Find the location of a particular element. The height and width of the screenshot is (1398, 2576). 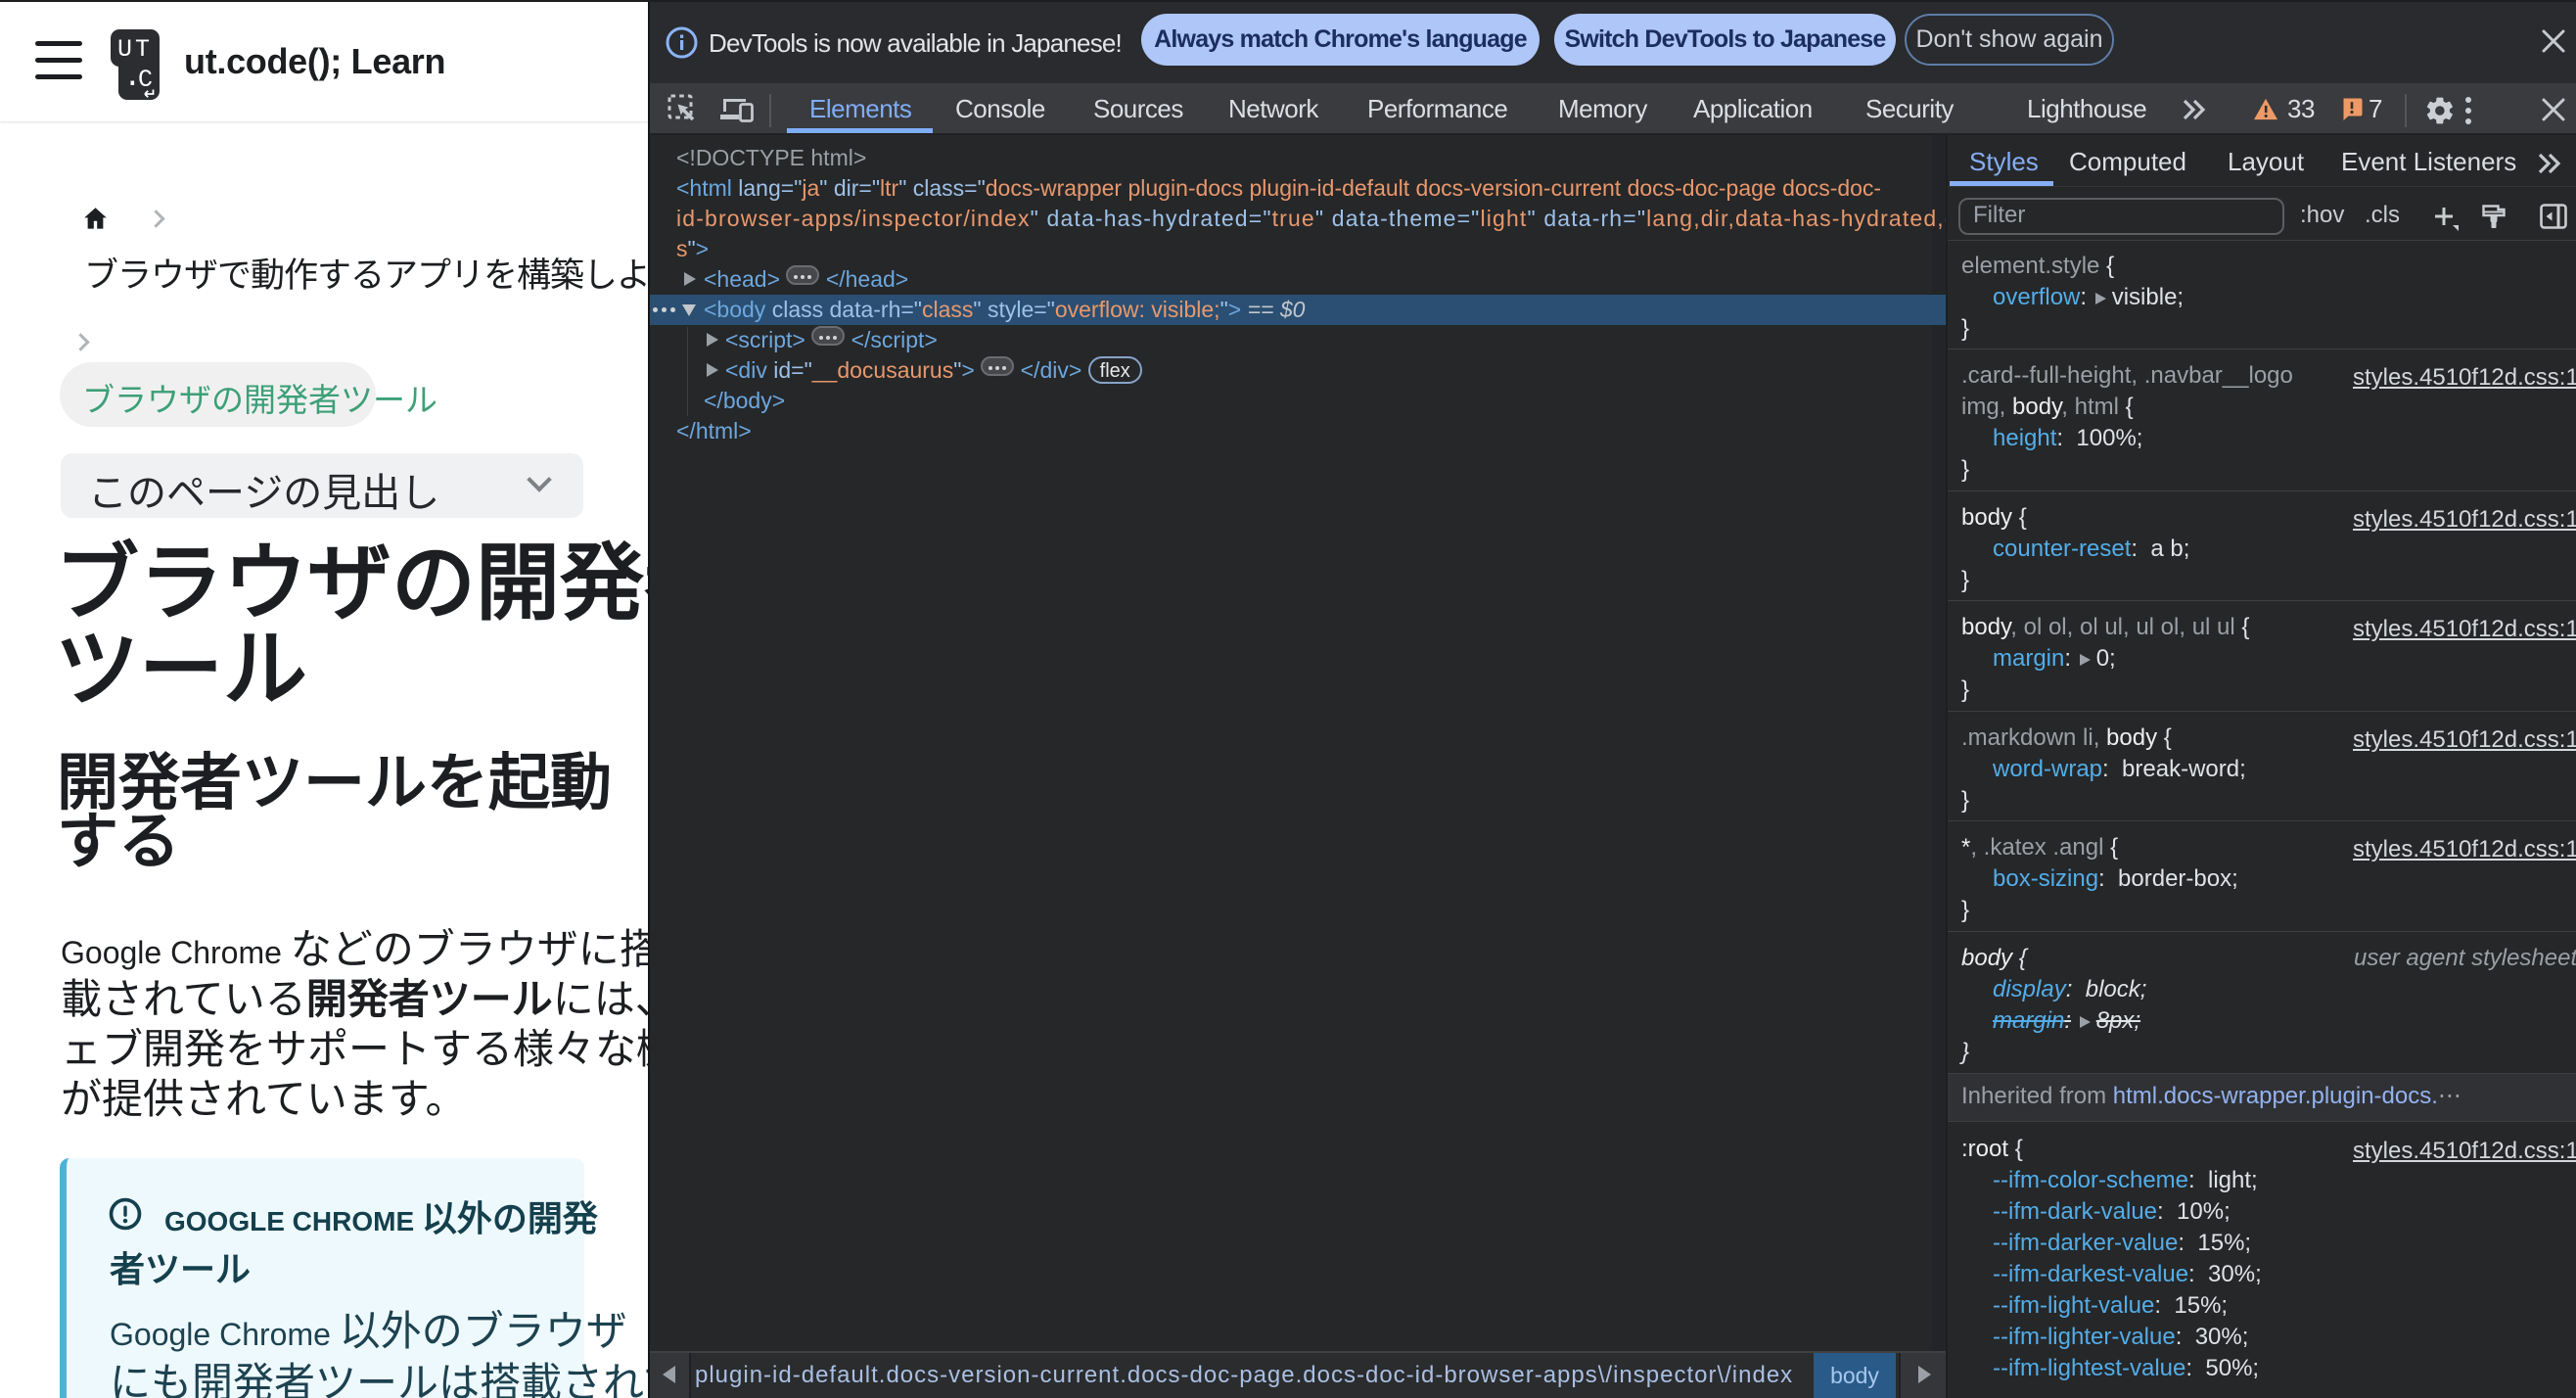

svg-text: T is located at coordinates (142, 49).